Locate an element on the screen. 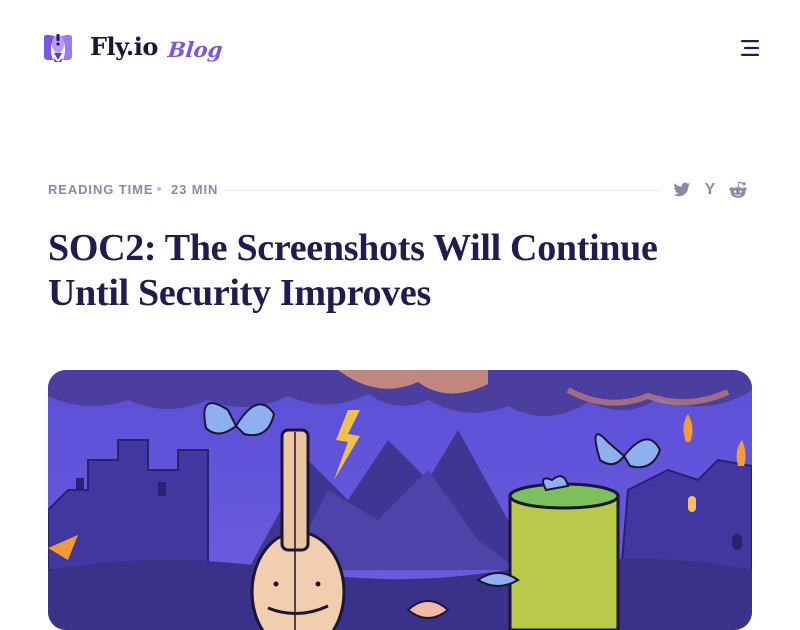 This screenshot has width=800, height=630. share-twitter-button is located at coordinates (682, 190).